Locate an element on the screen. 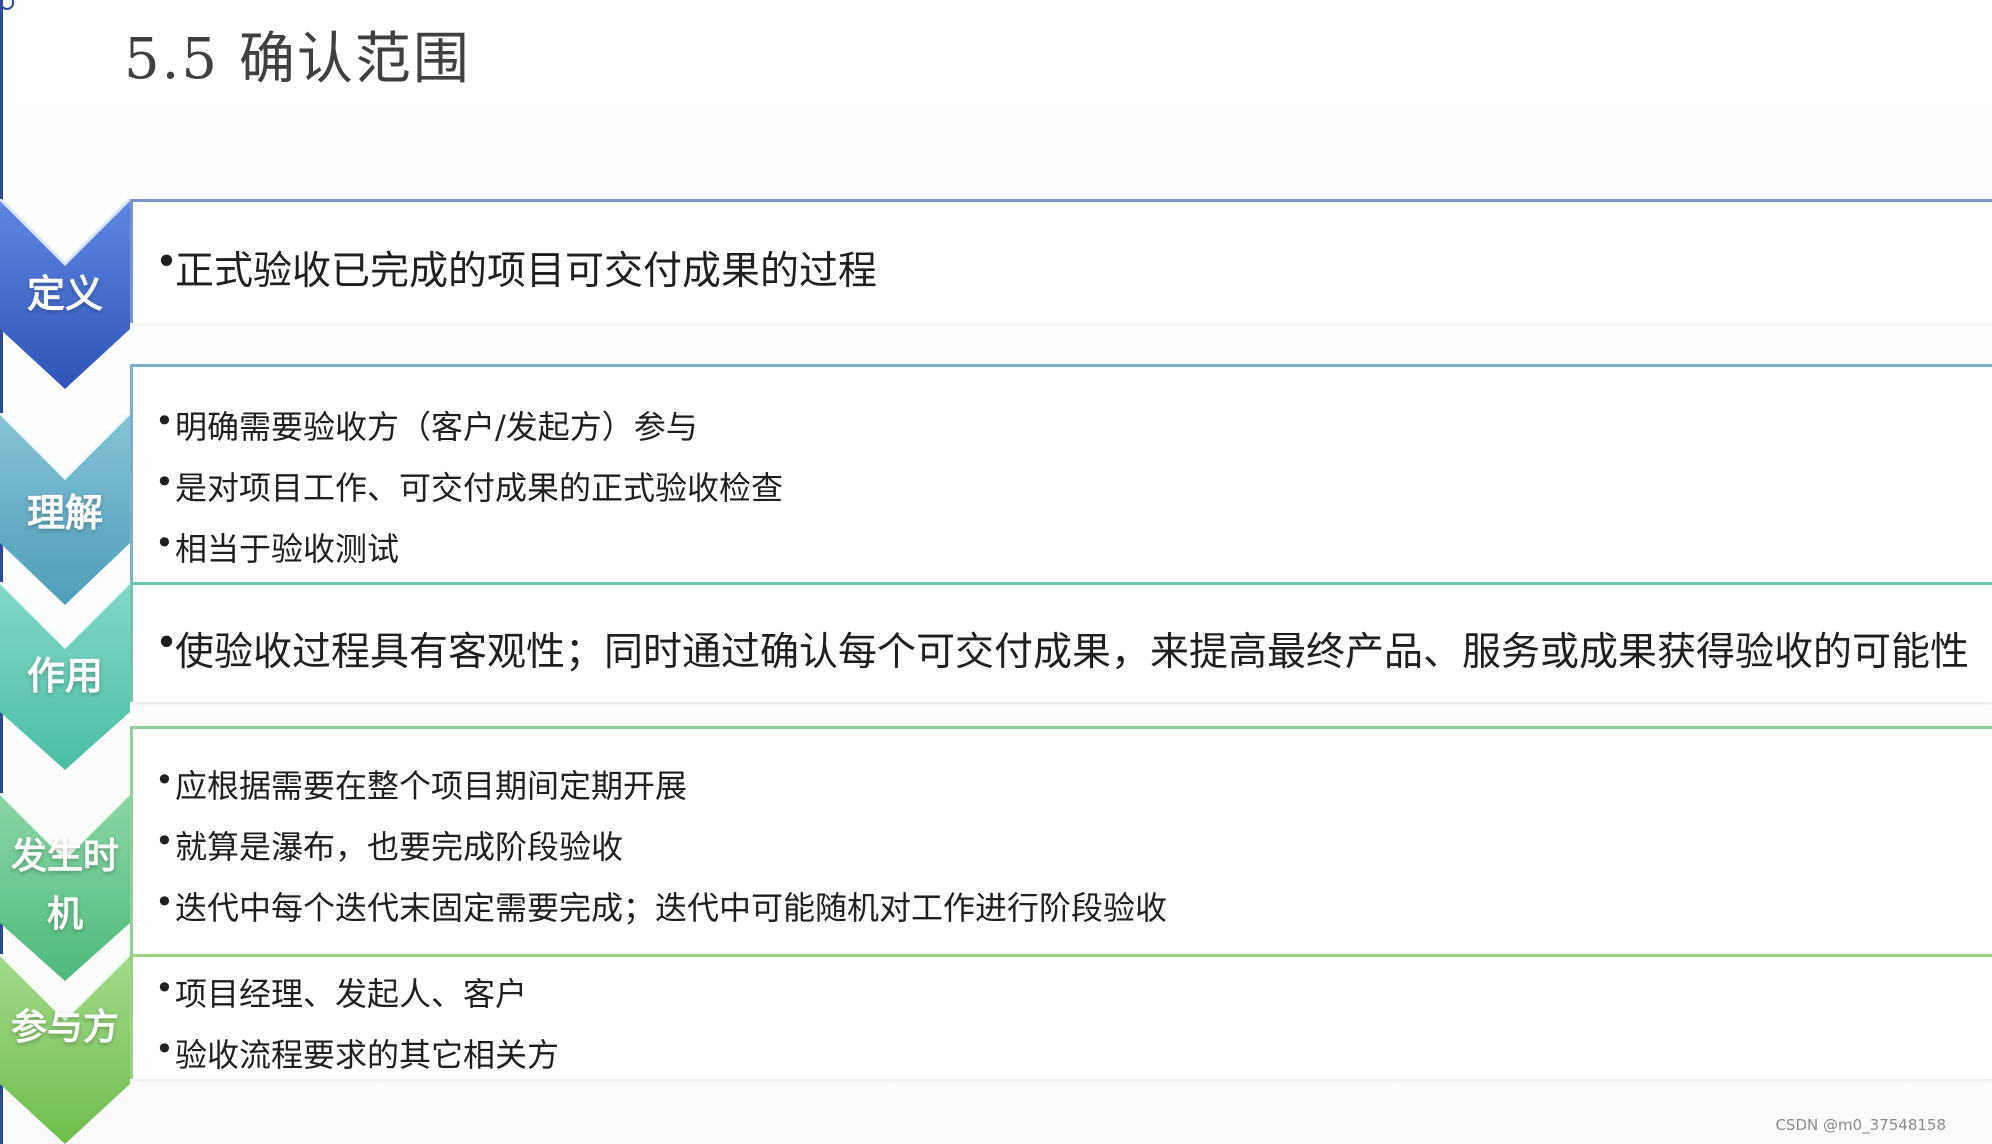 The image size is (1992, 1144). label-timing: 发生时 机 is located at coordinates (65, 887).